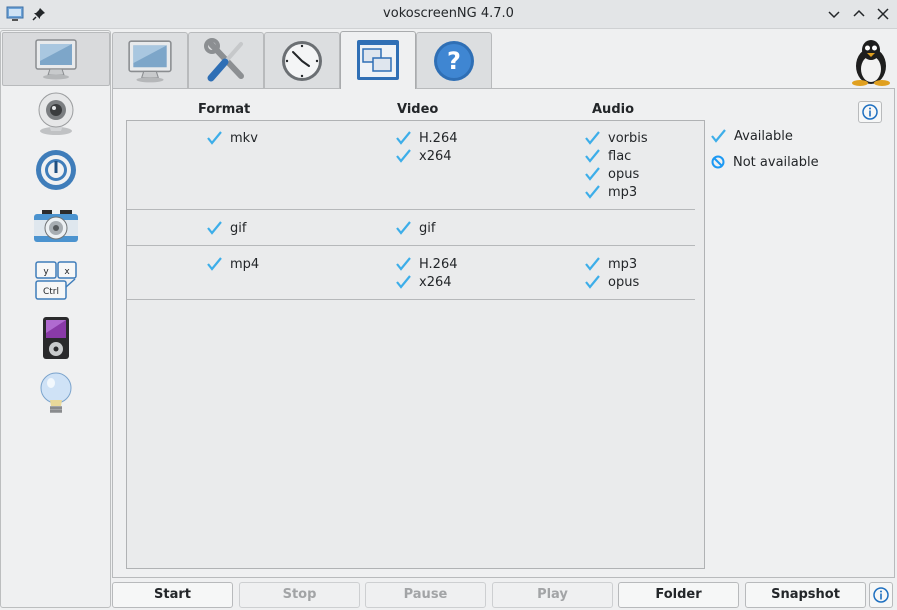  What do you see at coordinates (613, 109) in the screenshot?
I see `audio-header: Audio` at bounding box center [613, 109].